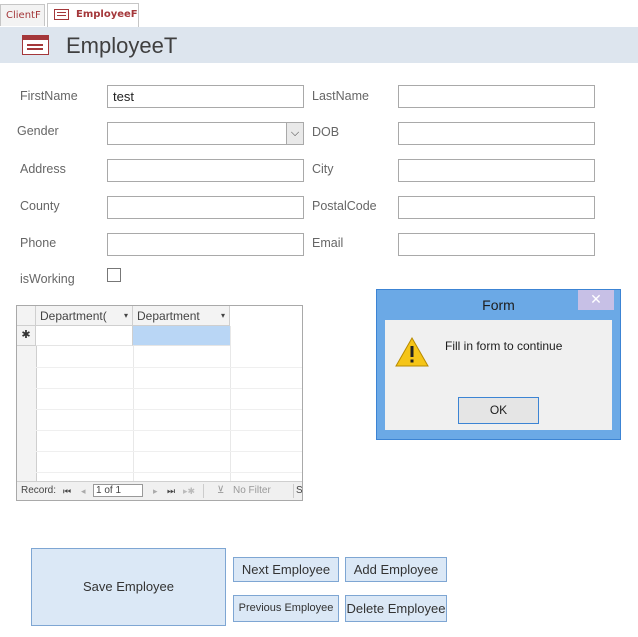  I want to click on email-label: Email, so click(328, 243).